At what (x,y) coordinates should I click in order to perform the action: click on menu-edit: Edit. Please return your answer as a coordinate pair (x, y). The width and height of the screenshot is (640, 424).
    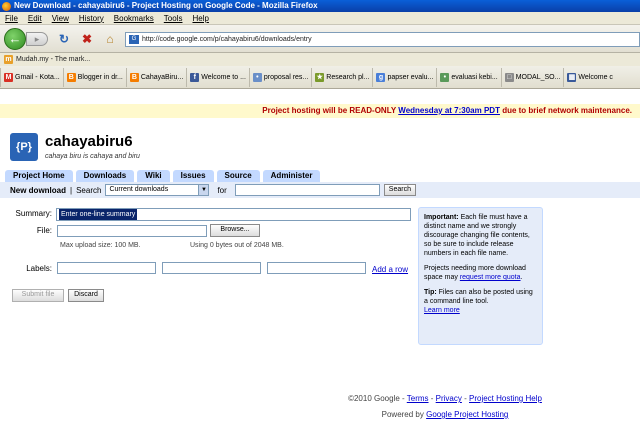
    Looking at the image, I should click on (35, 18).